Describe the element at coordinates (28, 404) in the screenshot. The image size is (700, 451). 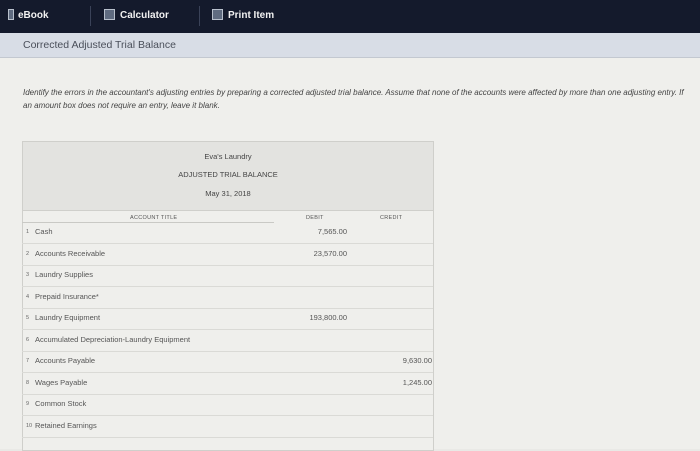
I see `row-number: 9` at that location.